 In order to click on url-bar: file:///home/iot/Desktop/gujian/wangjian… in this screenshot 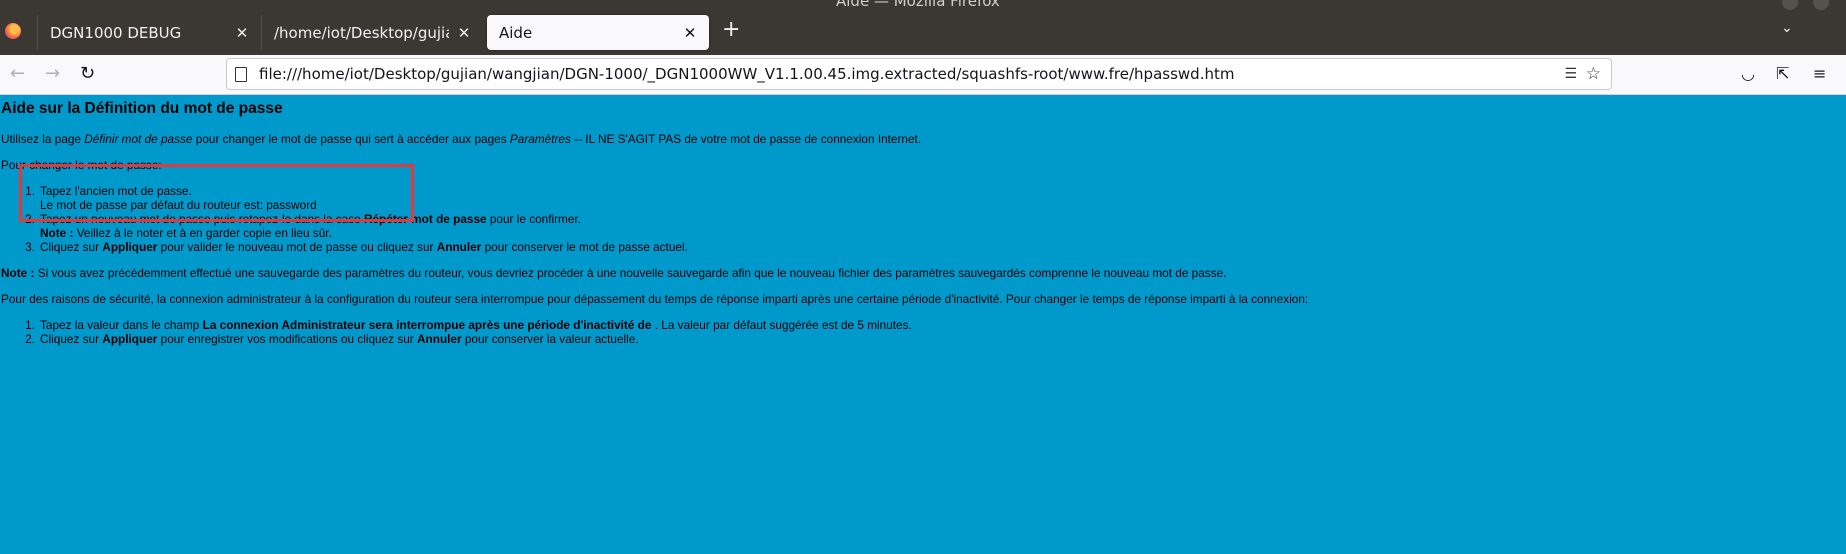, I will do `click(919, 74)`.